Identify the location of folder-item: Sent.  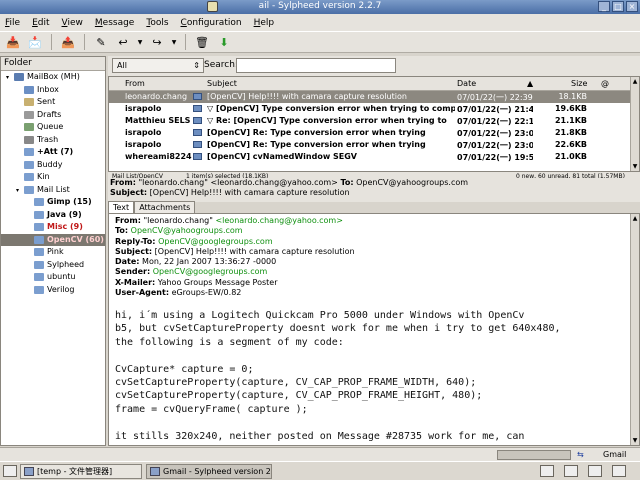
(53, 102).